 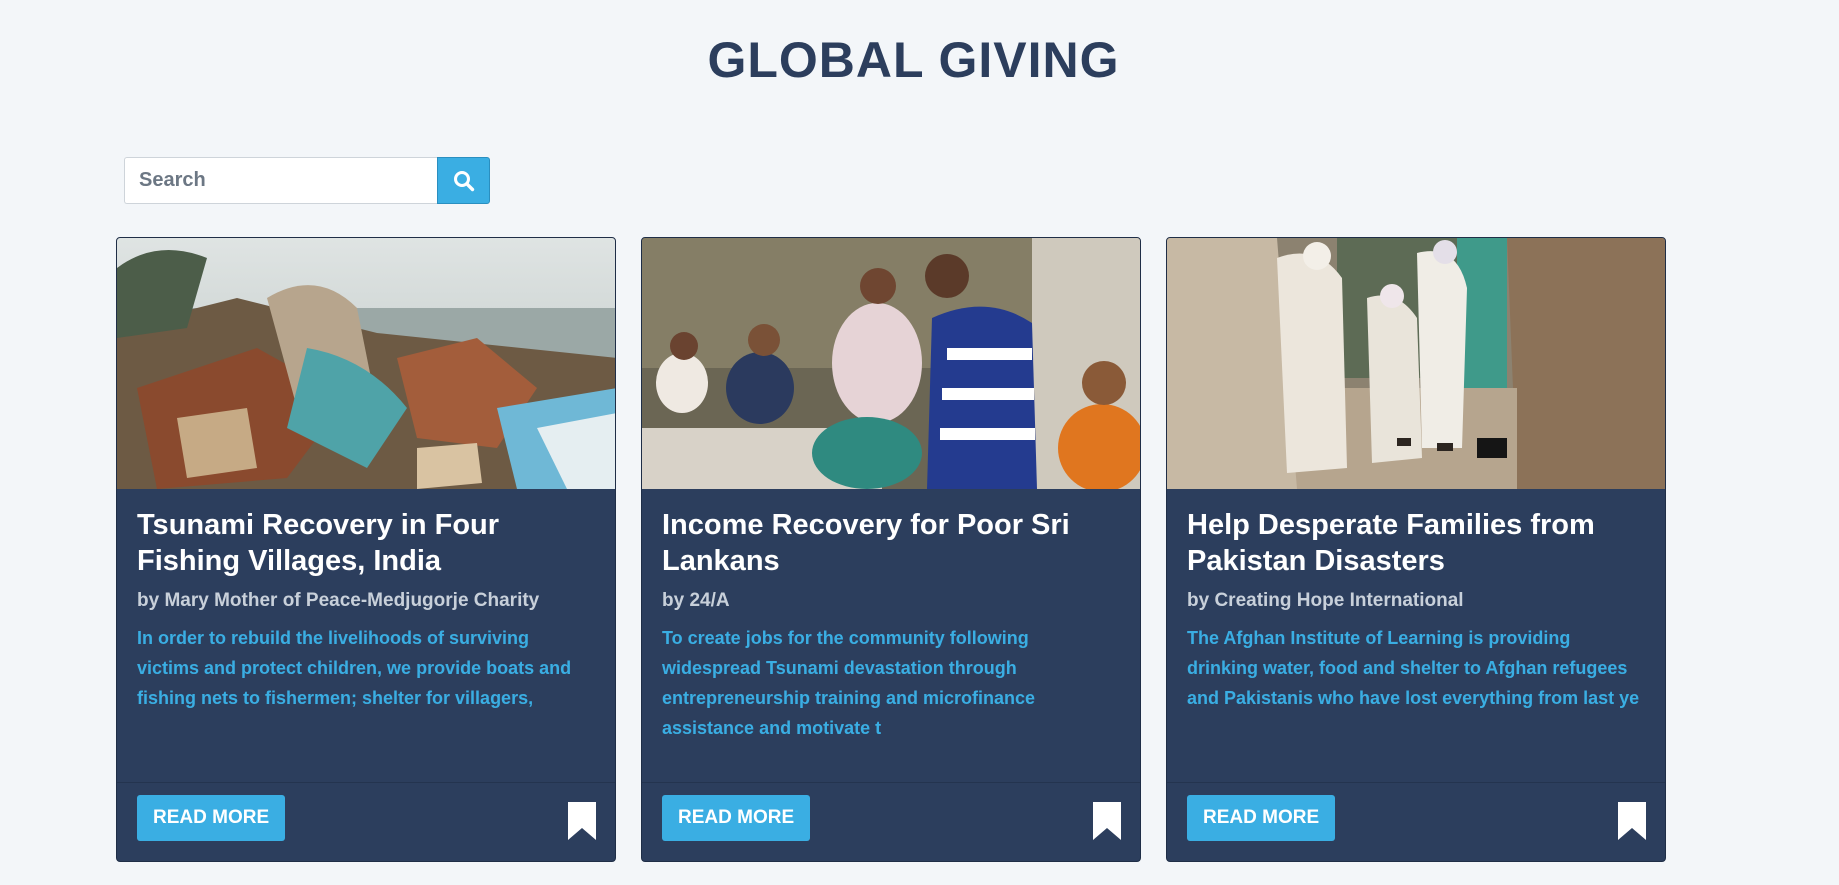 I want to click on search-button, so click(x=463, y=180).